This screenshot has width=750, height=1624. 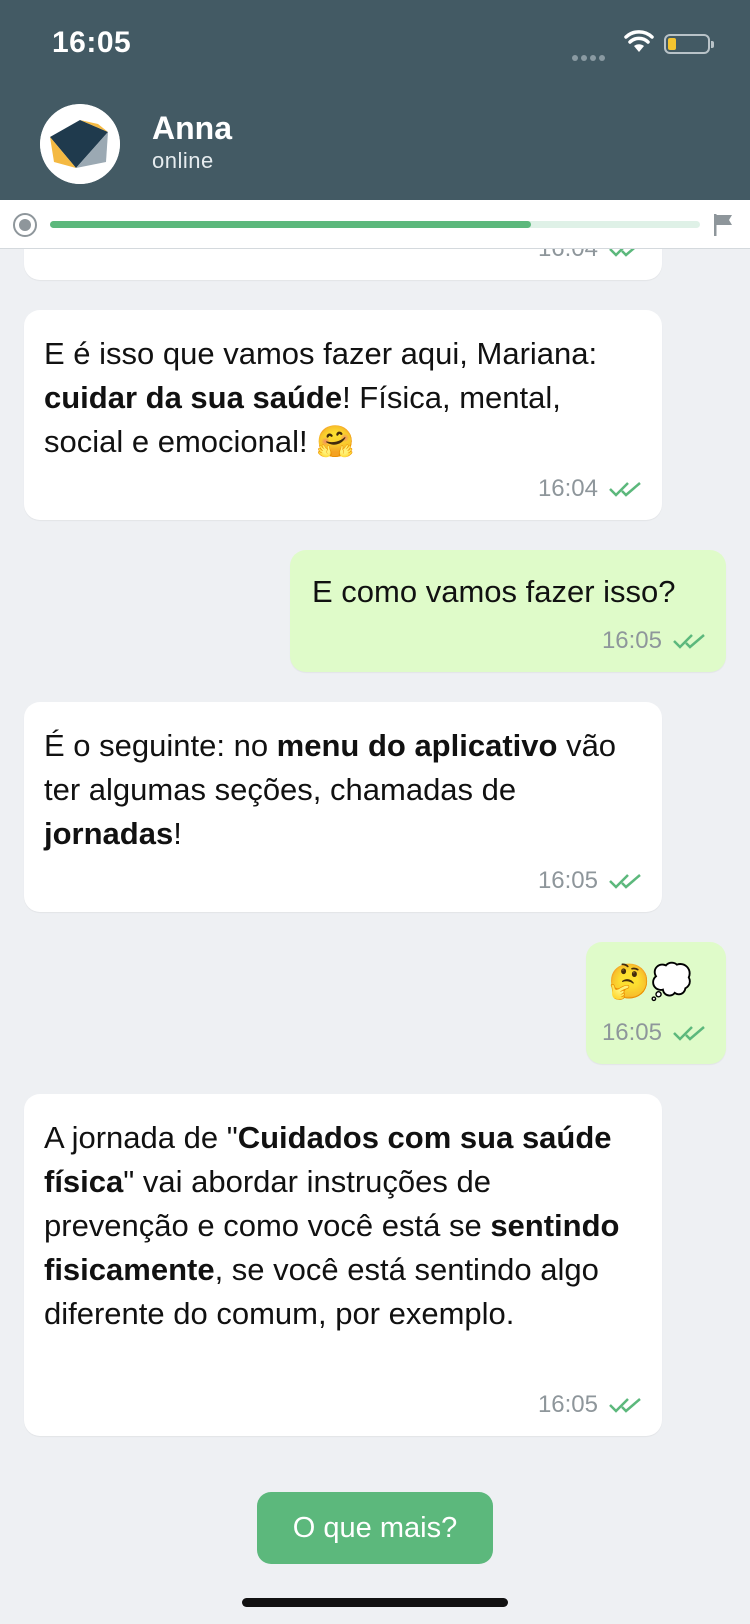 What do you see at coordinates (375, 1602) in the screenshot?
I see `home-indicator` at bounding box center [375, 1602].